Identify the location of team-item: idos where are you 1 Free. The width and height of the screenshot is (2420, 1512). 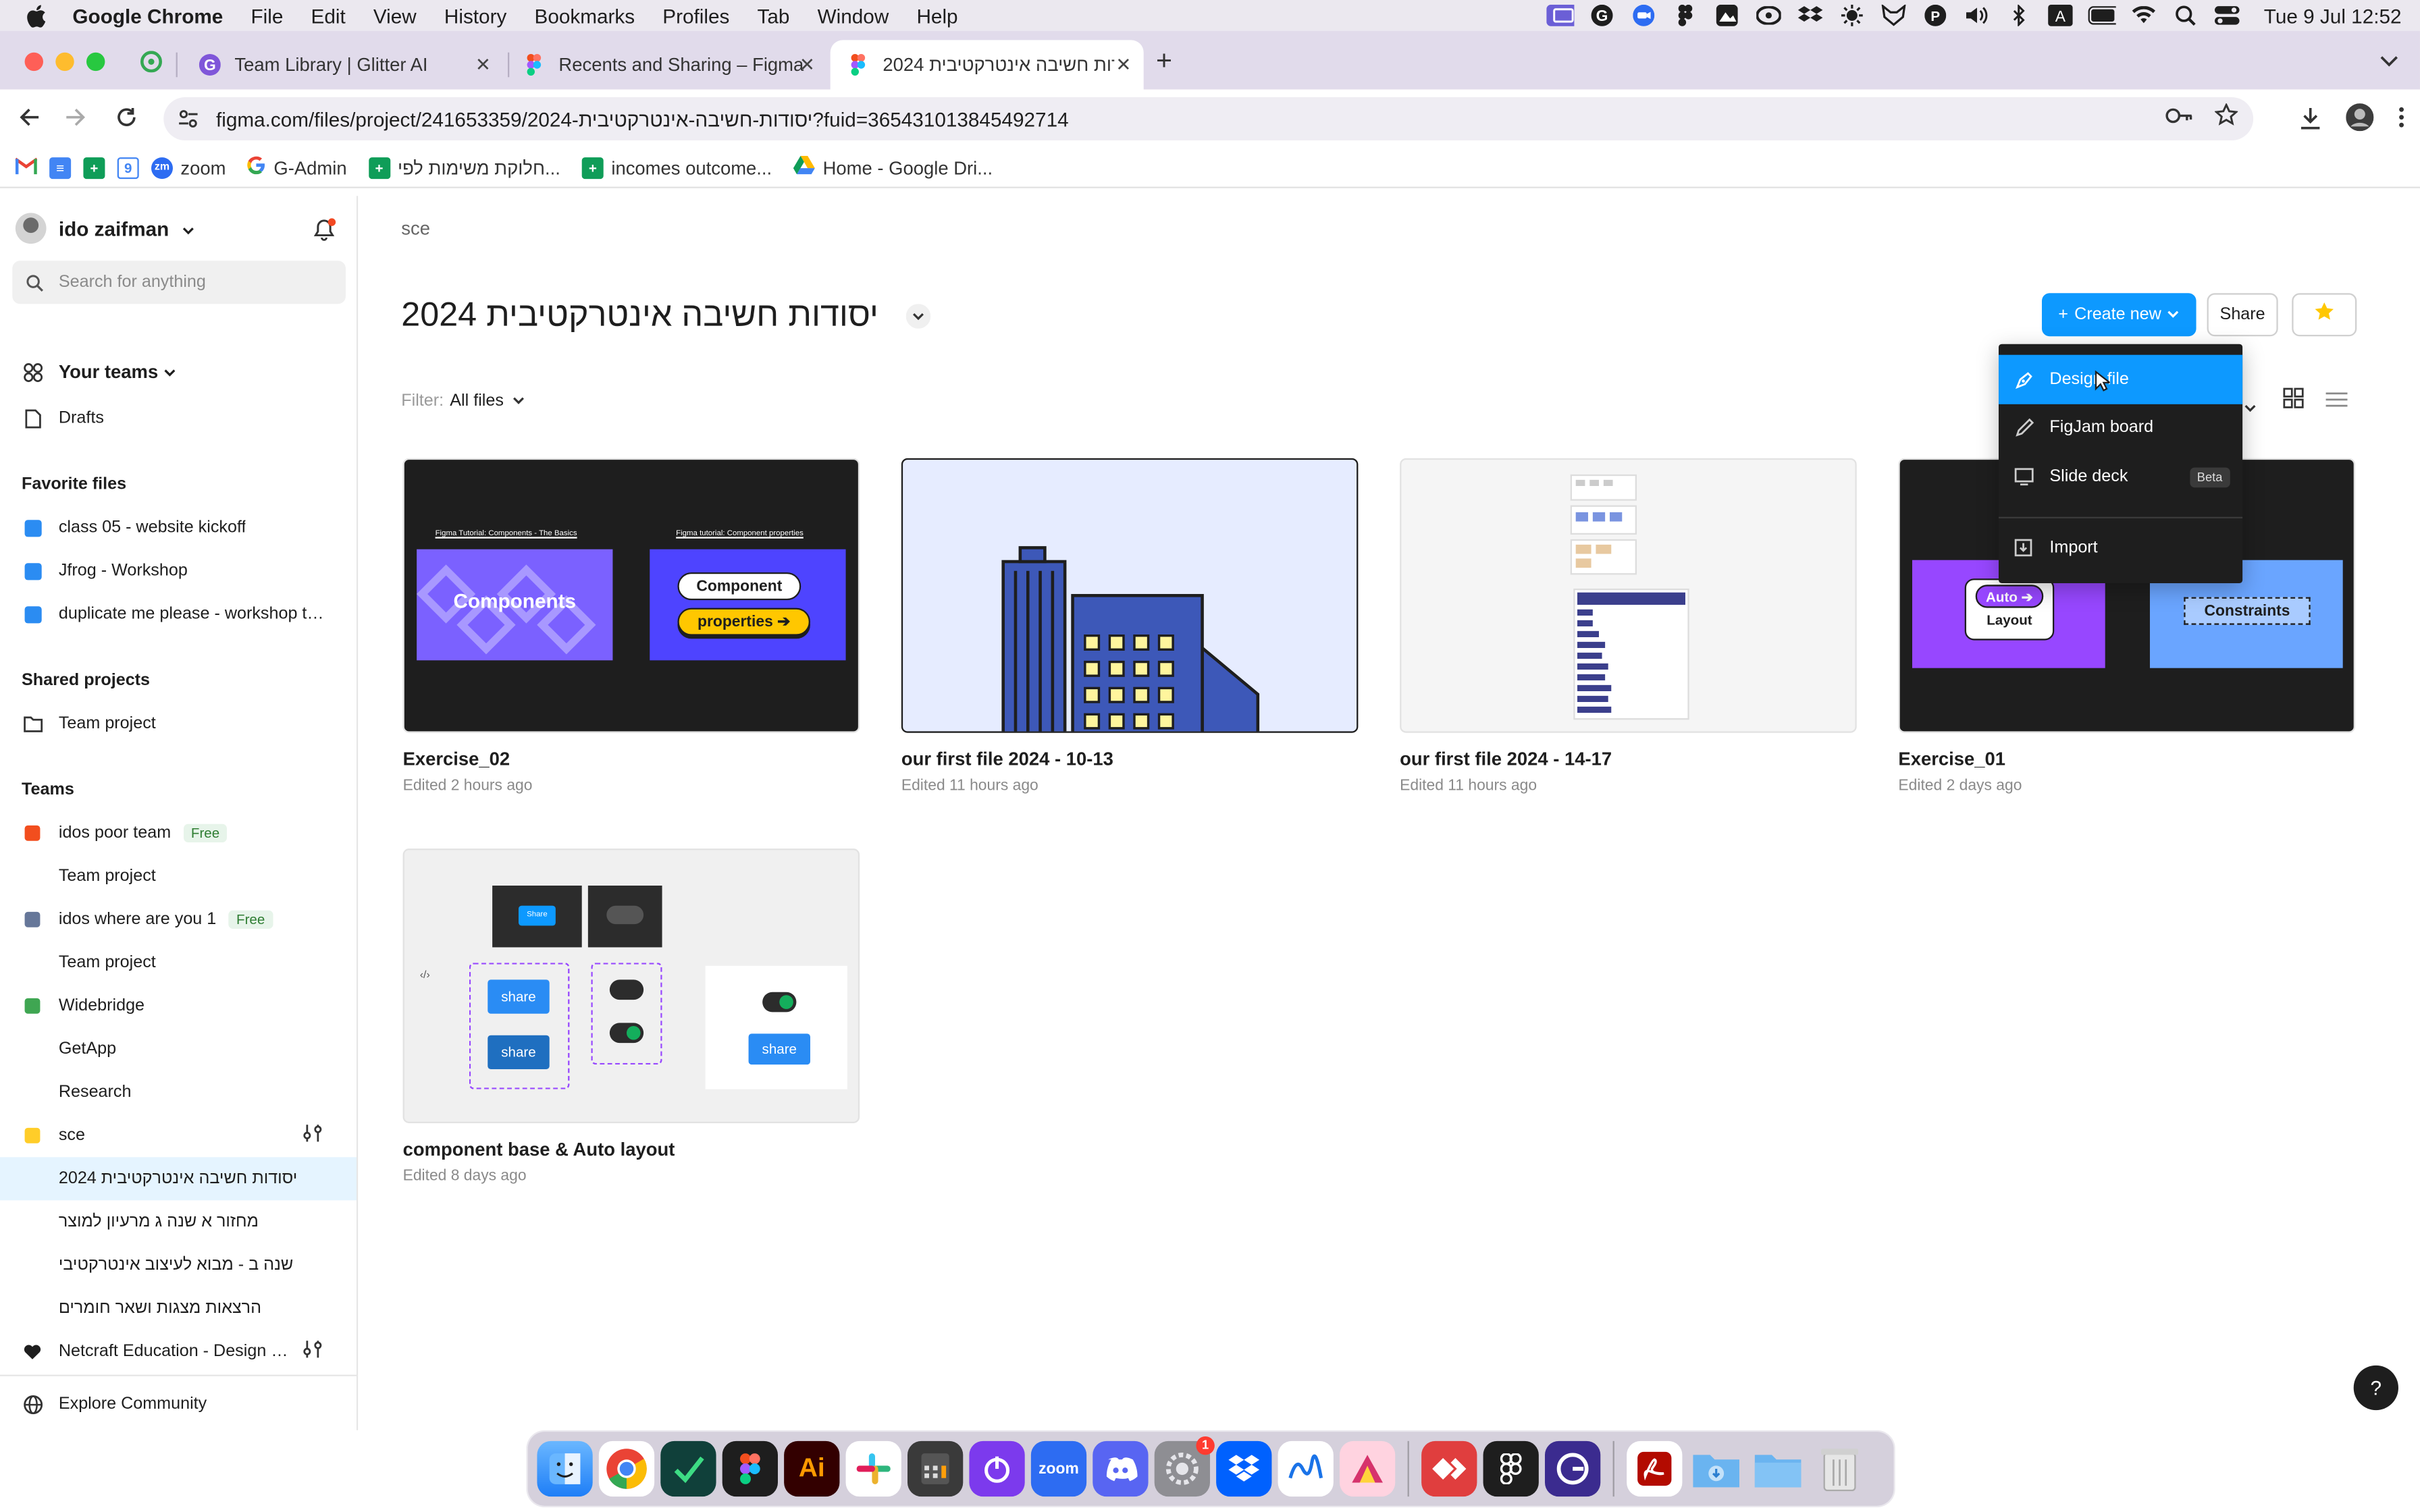
(178, 919).